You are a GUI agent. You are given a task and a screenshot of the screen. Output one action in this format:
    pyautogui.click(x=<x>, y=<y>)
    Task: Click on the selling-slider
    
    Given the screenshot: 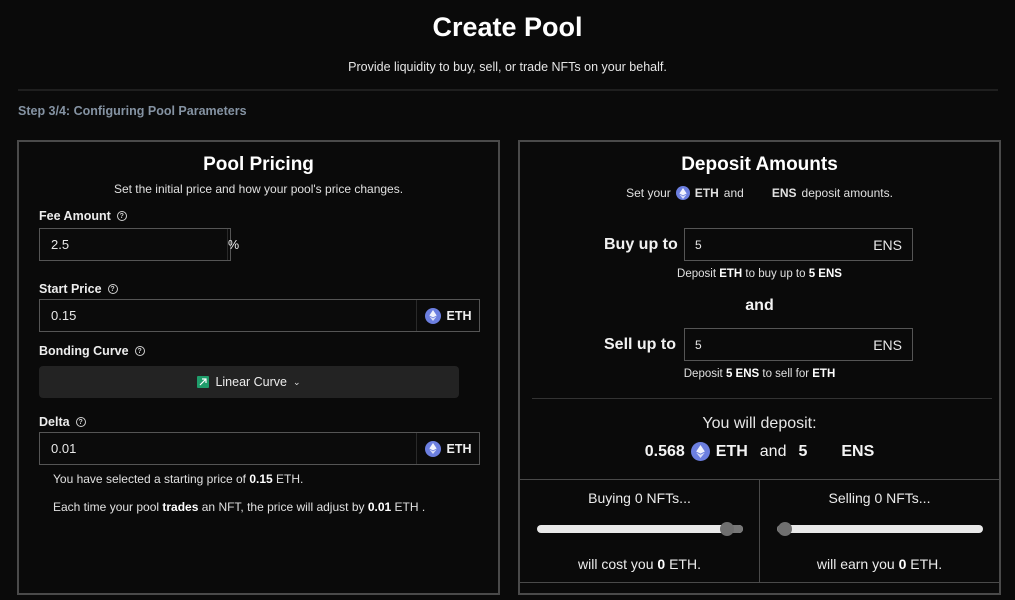 What is the action you would take?
    pyautogui.click(x=880, y=529)
    